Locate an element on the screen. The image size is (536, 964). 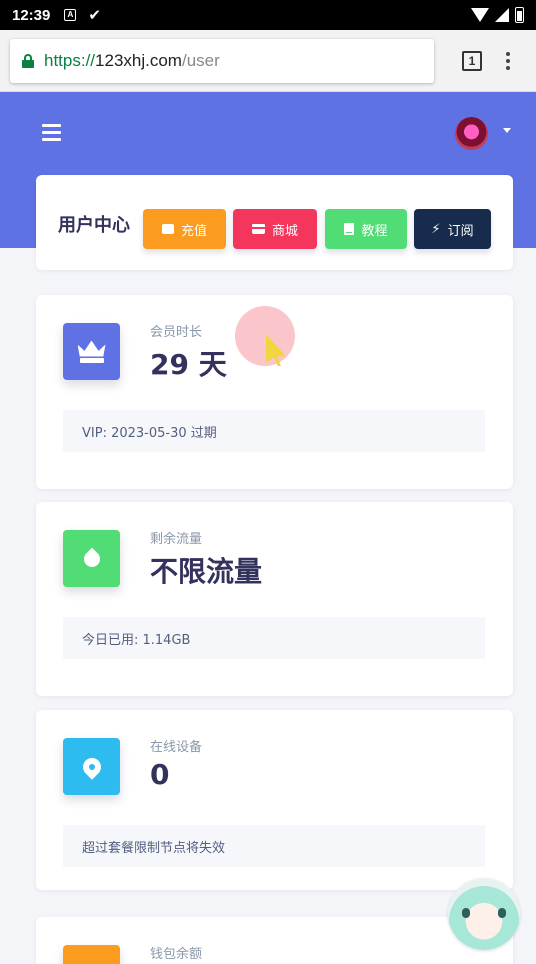
devices-note: 超过套餐限制节点将失效 is located at coordinates (274, 846).